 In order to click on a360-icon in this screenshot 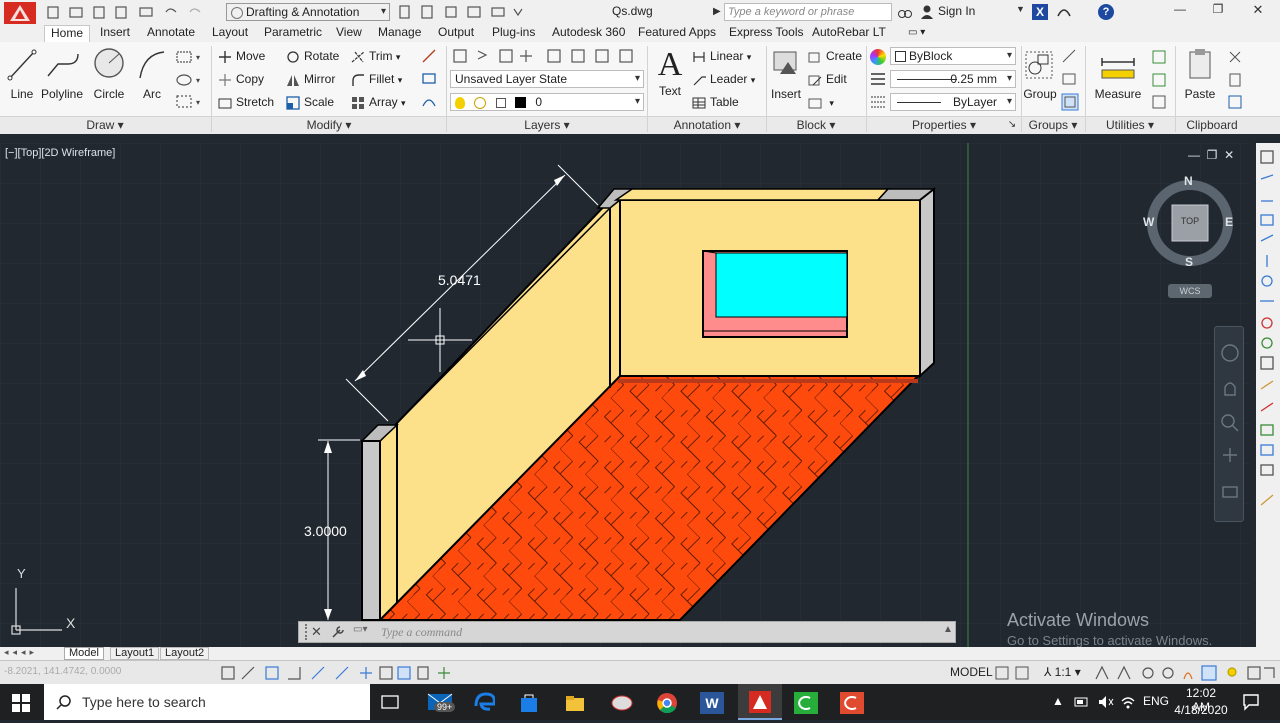, I will do `click(1064, 12)`.